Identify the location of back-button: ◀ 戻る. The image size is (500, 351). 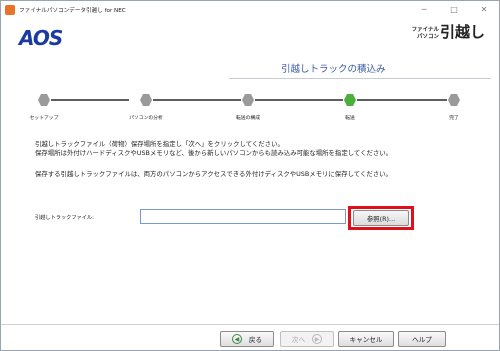
(247, 339).